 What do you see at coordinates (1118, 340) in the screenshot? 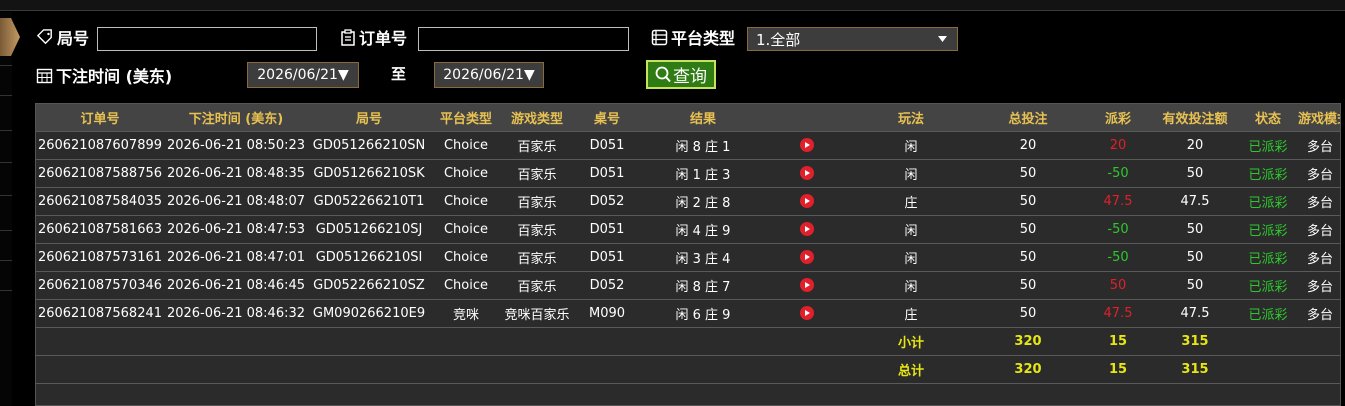
I see `subtotal-payout: 15` at bounding box center [1118, 340].